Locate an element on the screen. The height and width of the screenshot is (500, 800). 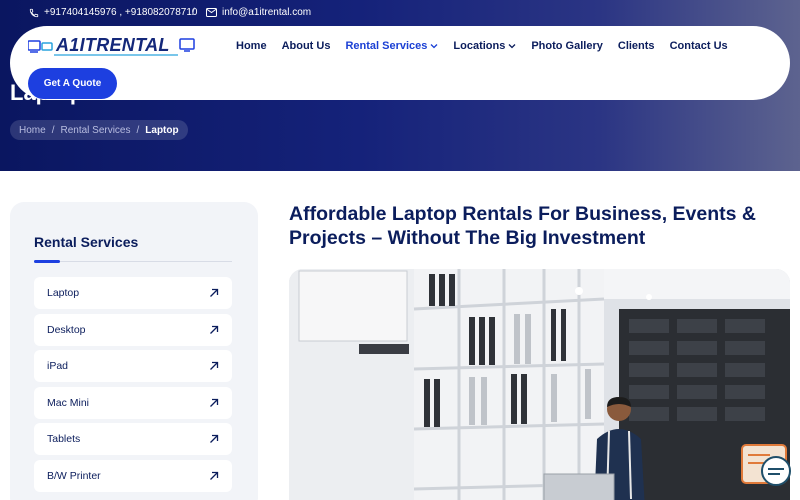
breadcrumb-home: Home is located at coordinates (32, 130).